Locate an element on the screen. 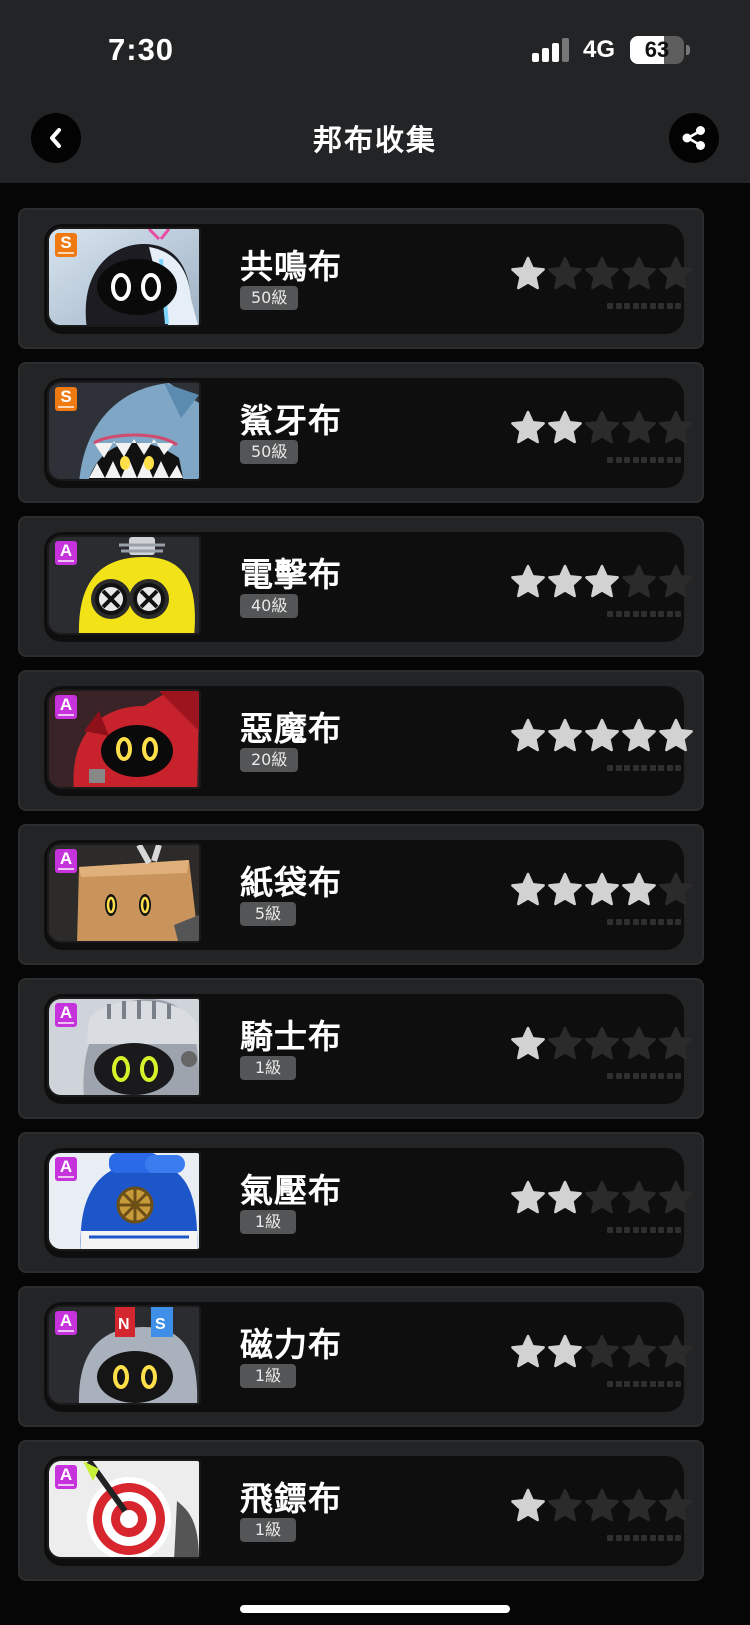  bangboo-magnetiboo-portrait: NSA is located at coordinates (124, 1355).